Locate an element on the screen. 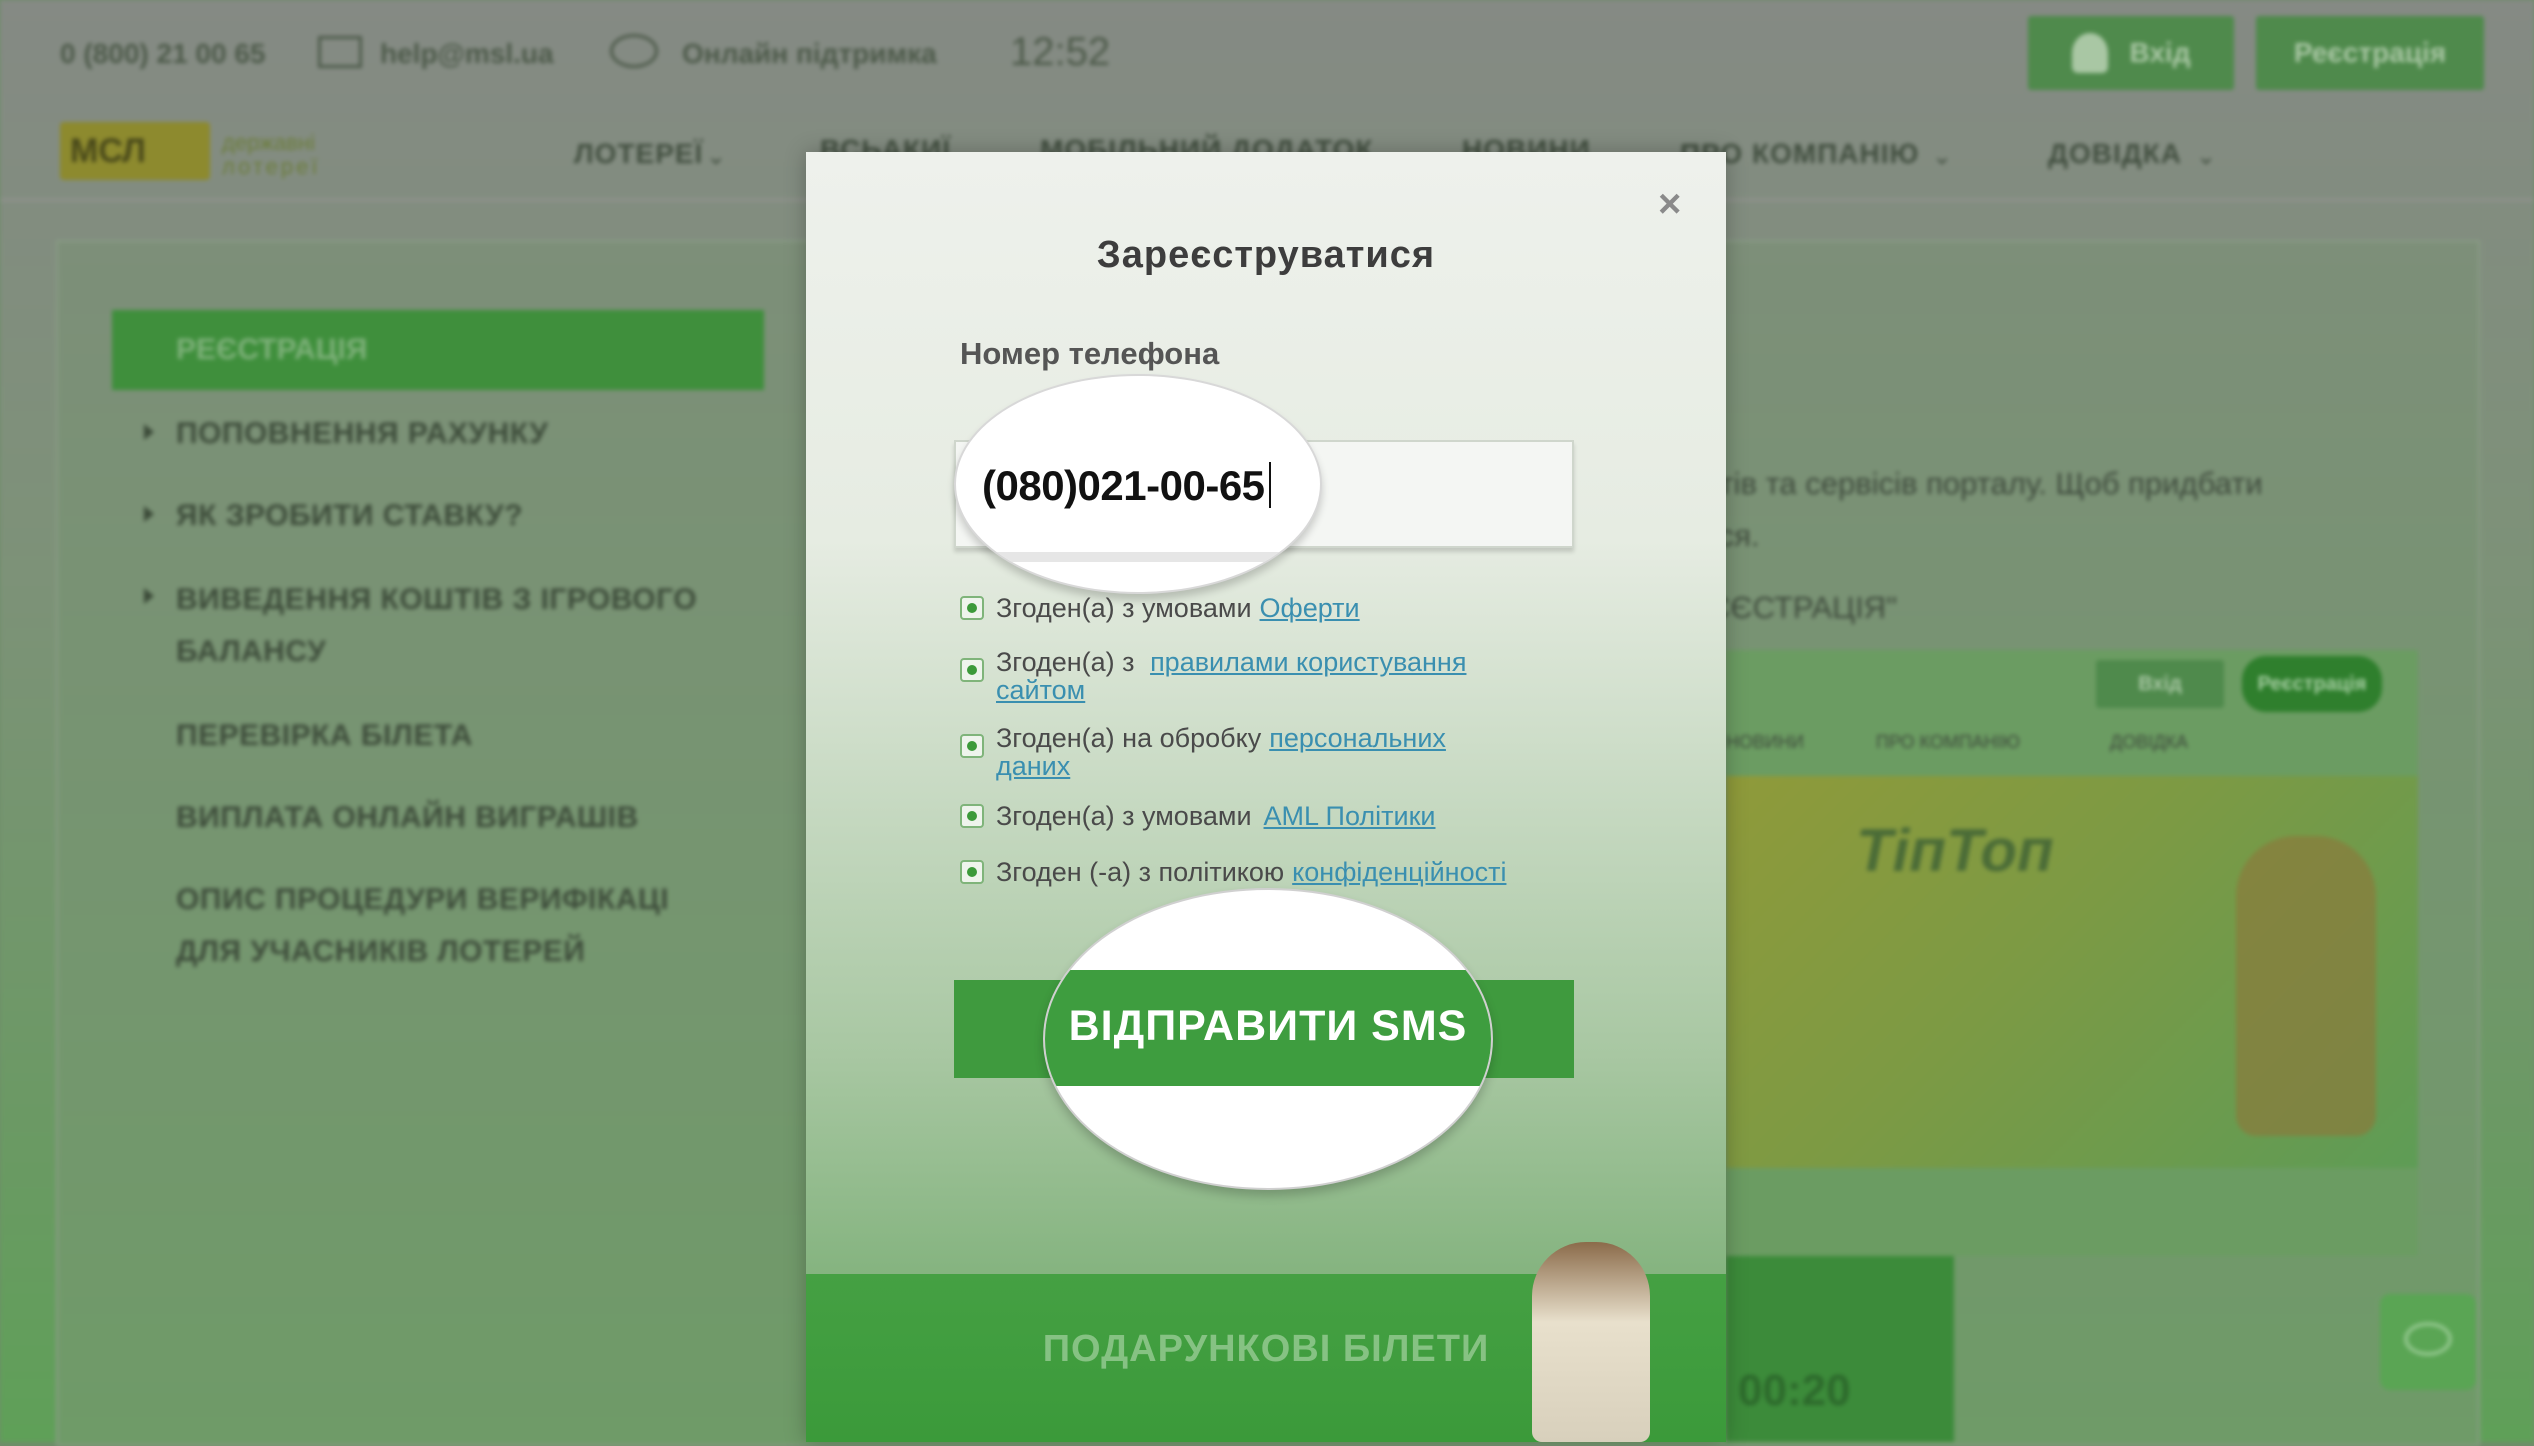 This screenshot has width=2534, height=1446. logo-tagline-1: державні is located at coordinates (268, 142).